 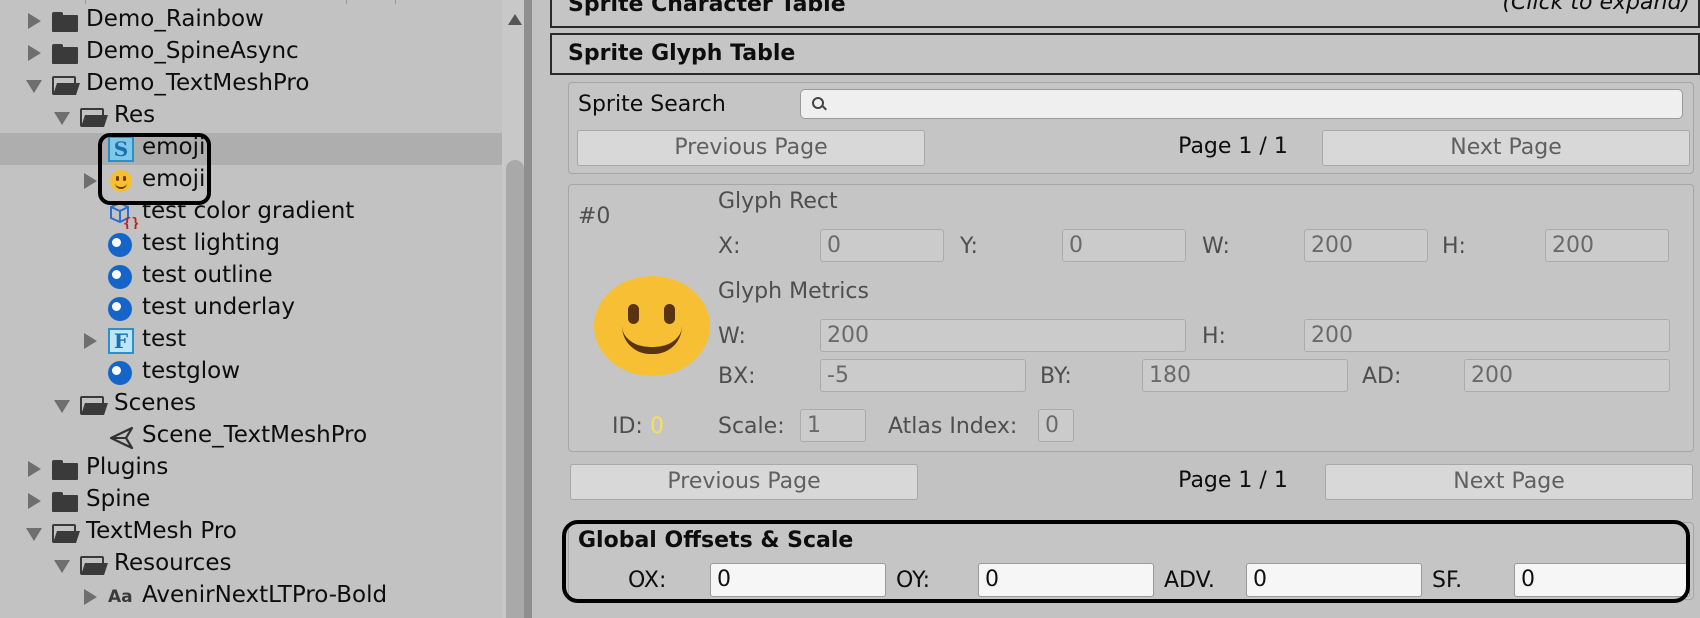 I want to click on tree-item-test-underlay: test underlay, so click(x=251, y=309).